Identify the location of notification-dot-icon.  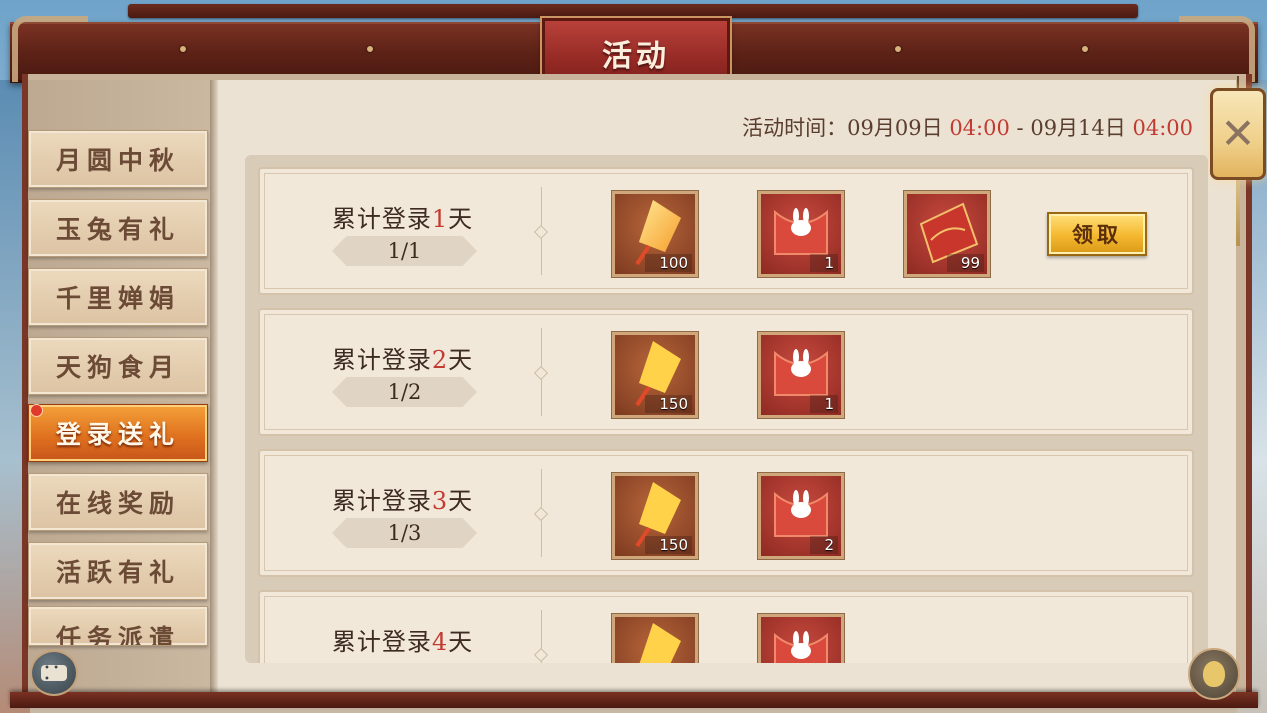
(36, 410).